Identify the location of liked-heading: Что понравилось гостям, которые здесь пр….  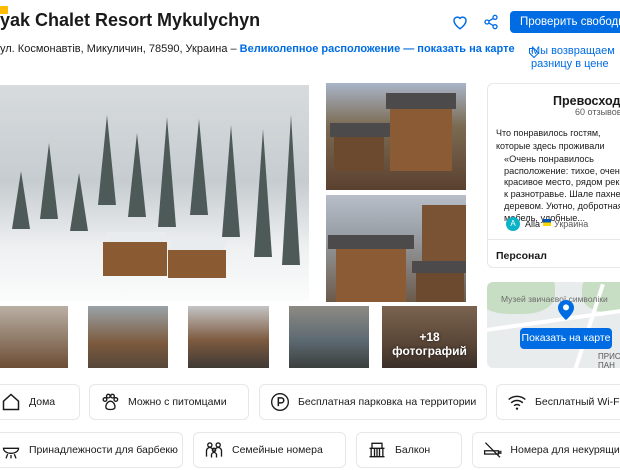
(550, 139).